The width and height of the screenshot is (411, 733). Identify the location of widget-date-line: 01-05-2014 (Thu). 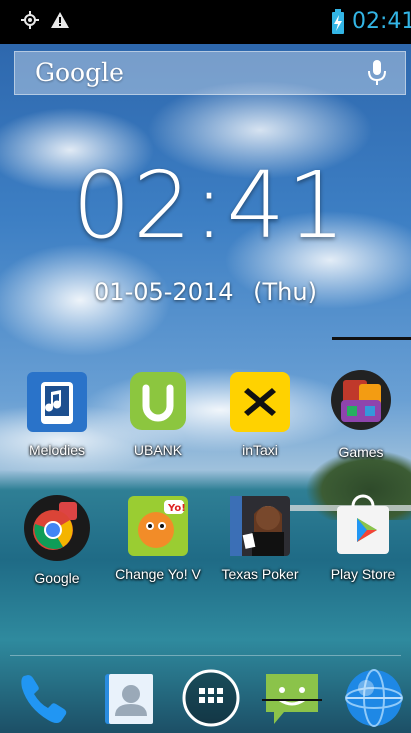
(205, 292).